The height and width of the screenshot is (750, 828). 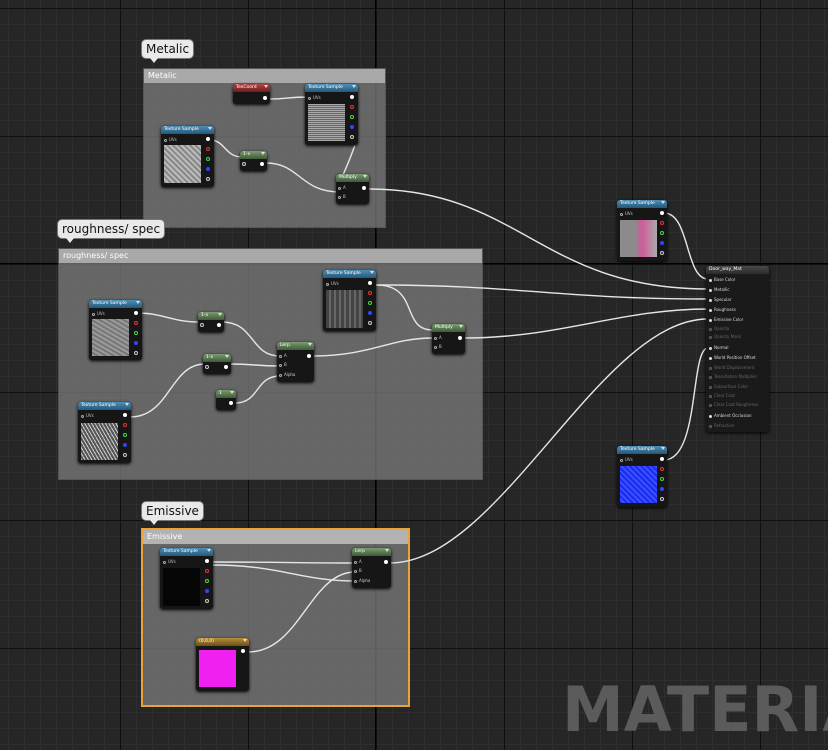 I want to click on color-swatch, so click(x=217, y=668).